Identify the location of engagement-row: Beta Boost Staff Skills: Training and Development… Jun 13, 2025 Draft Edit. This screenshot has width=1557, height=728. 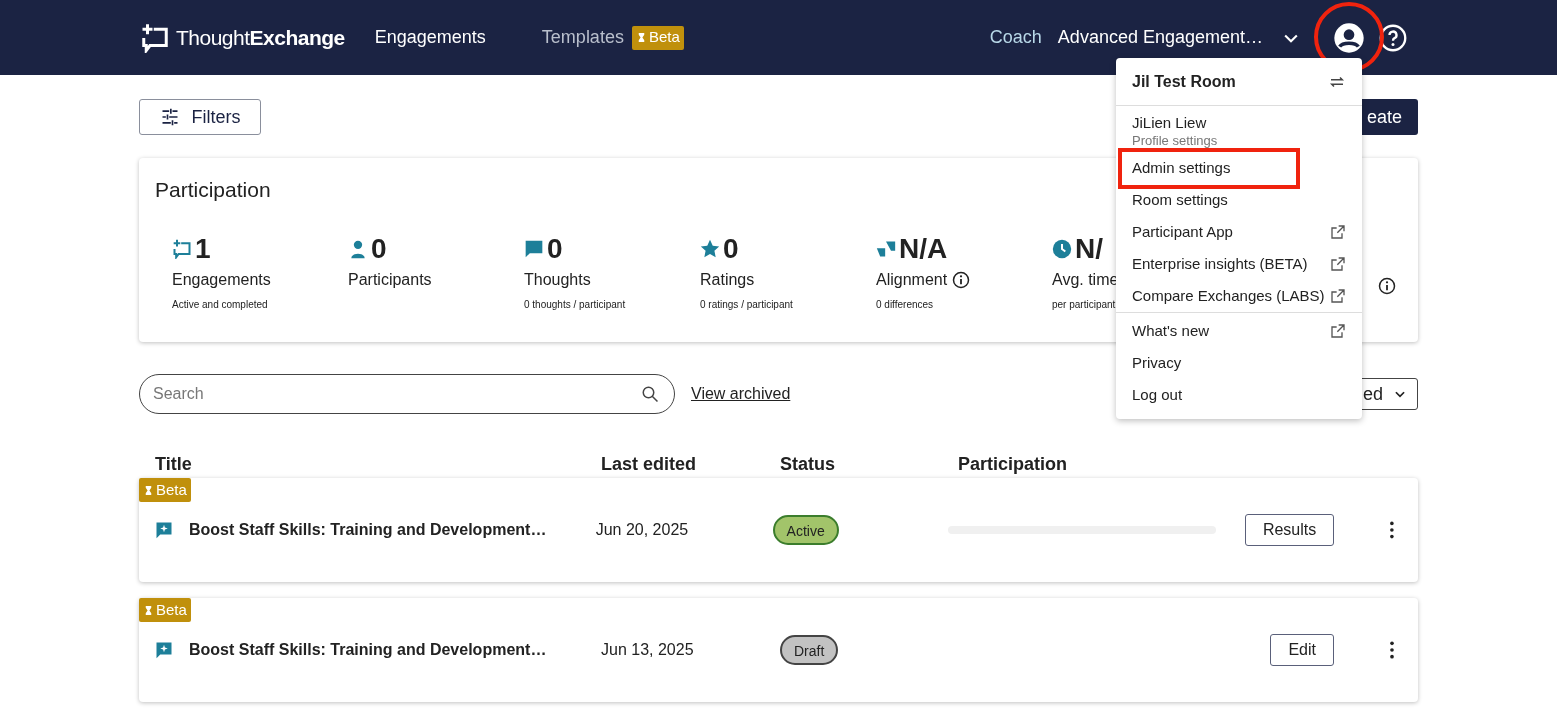
(778, 650).